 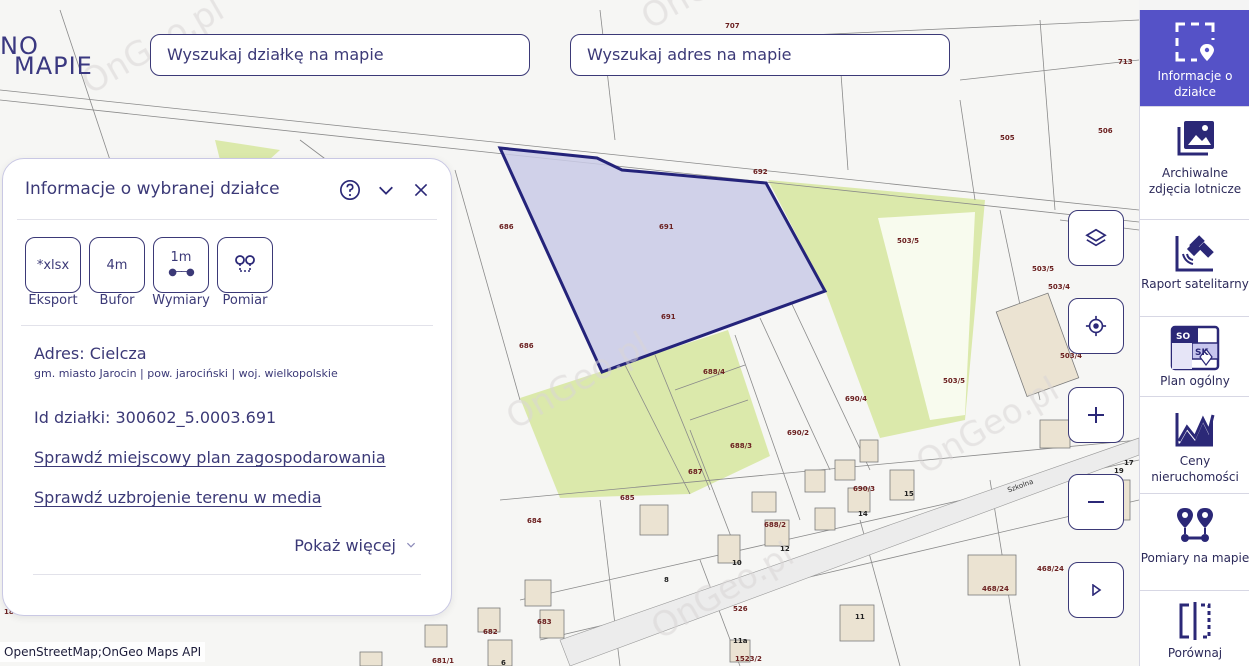 I want to click on parcel-id: Id działki: 300602_5.0003.691, so click(x=155, y=417).